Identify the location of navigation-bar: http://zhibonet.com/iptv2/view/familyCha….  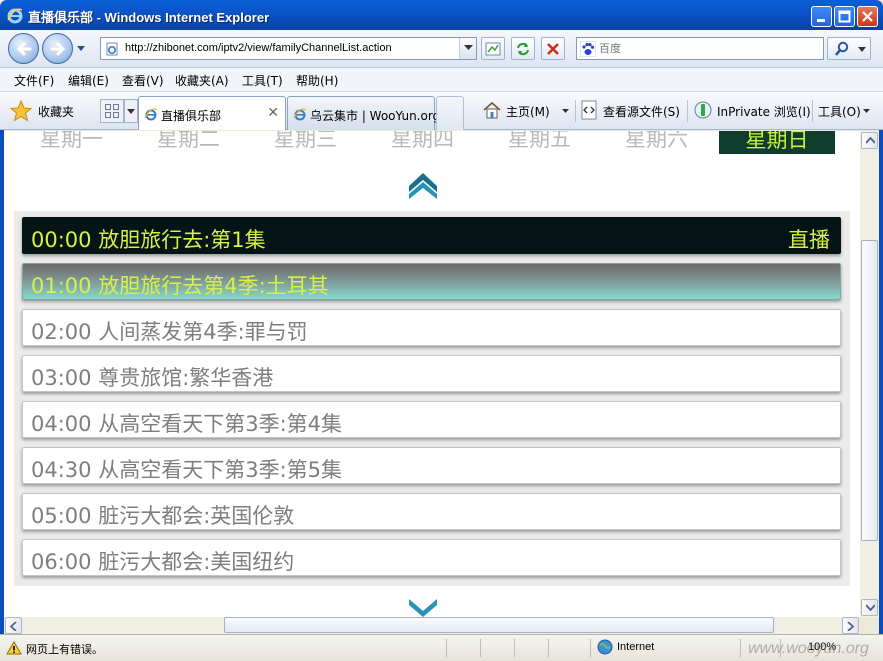
(441, 49).